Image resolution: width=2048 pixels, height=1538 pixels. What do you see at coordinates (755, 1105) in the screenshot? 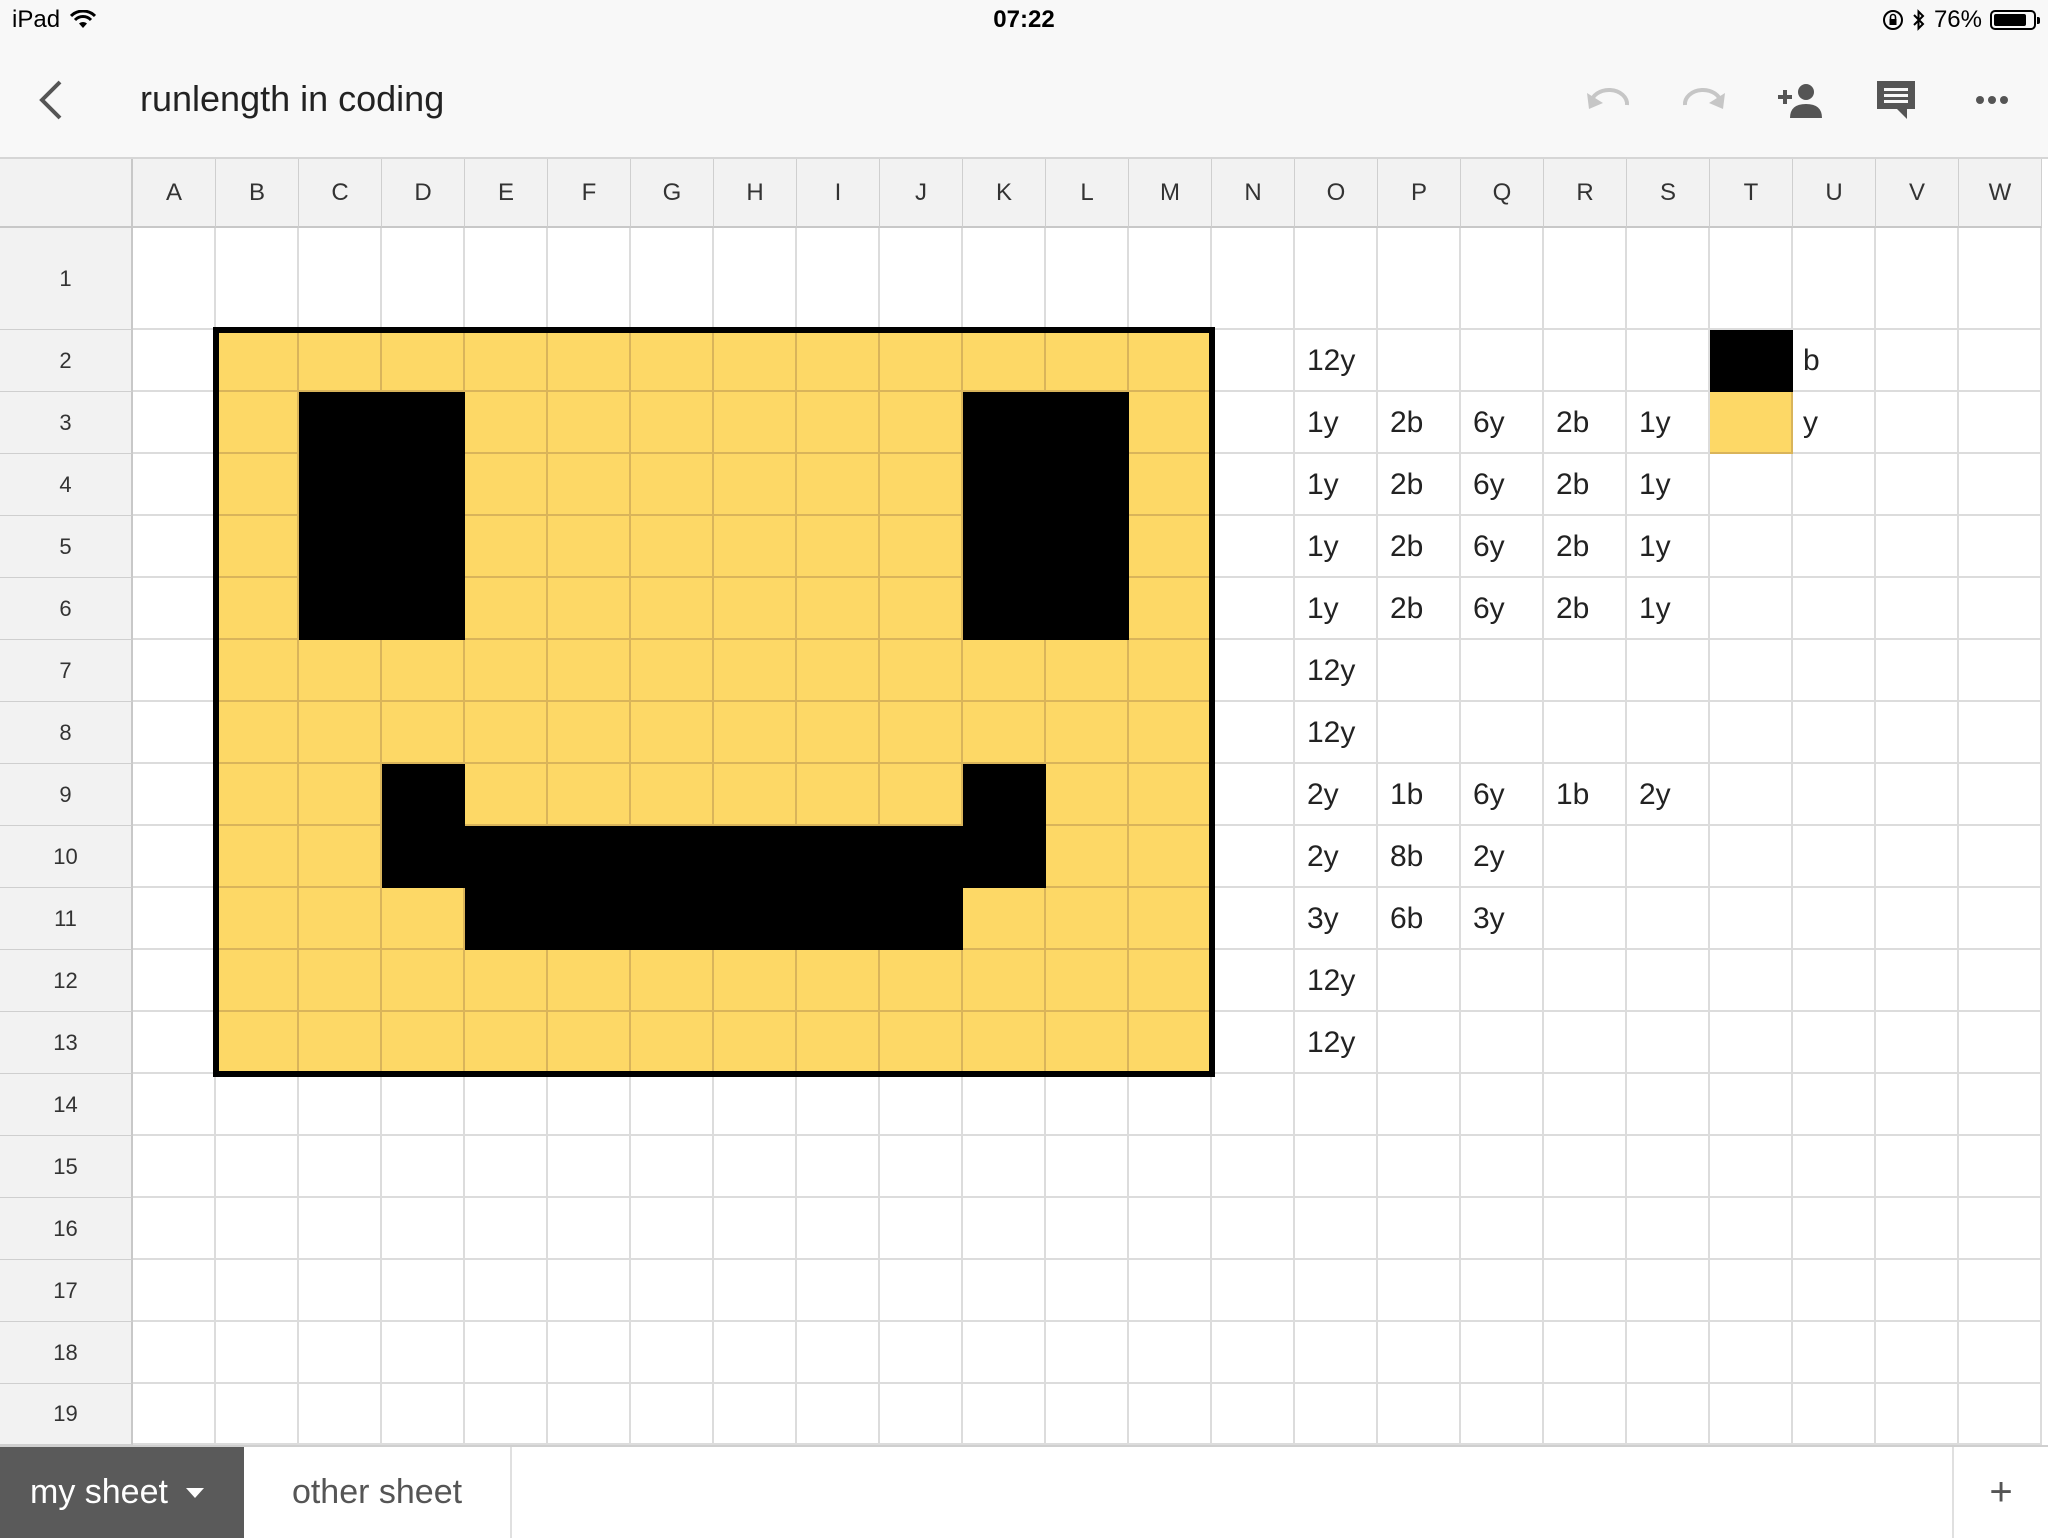
I see `cell-H14` at bounding box center [755, 1105].